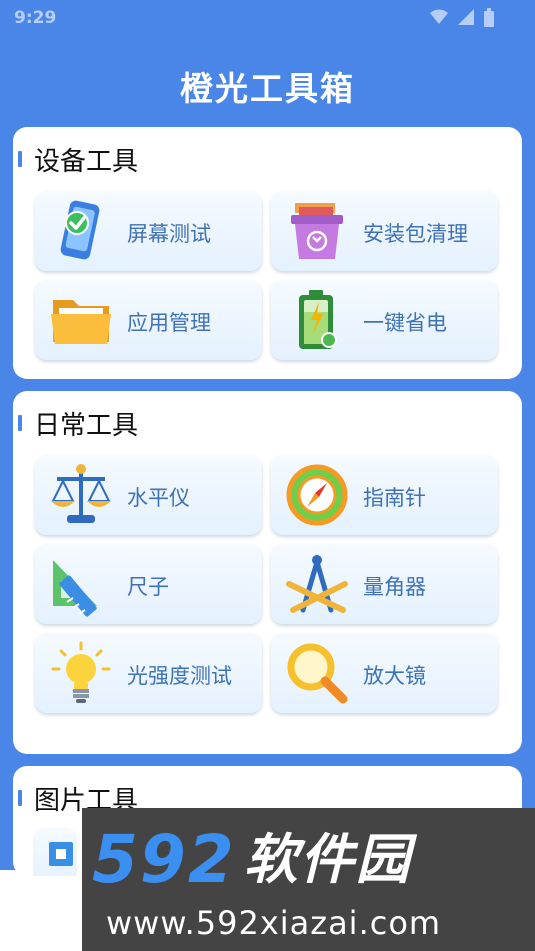  Describe the element at coordinates (81, 673) in the screenshot. I see `light-bulb-icon` at that location.